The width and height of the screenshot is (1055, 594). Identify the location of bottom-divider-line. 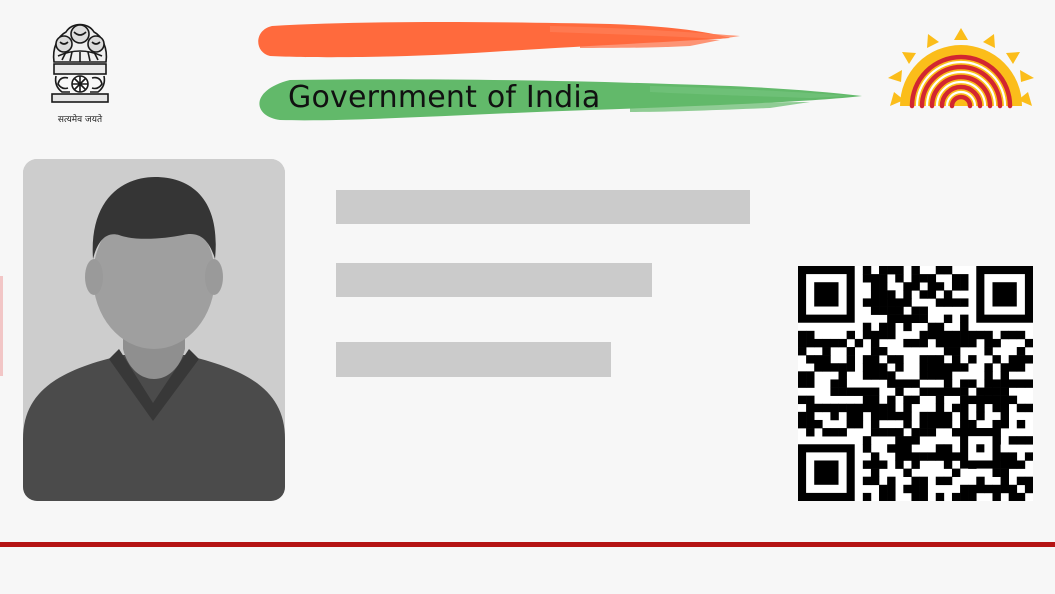
(527, 544).